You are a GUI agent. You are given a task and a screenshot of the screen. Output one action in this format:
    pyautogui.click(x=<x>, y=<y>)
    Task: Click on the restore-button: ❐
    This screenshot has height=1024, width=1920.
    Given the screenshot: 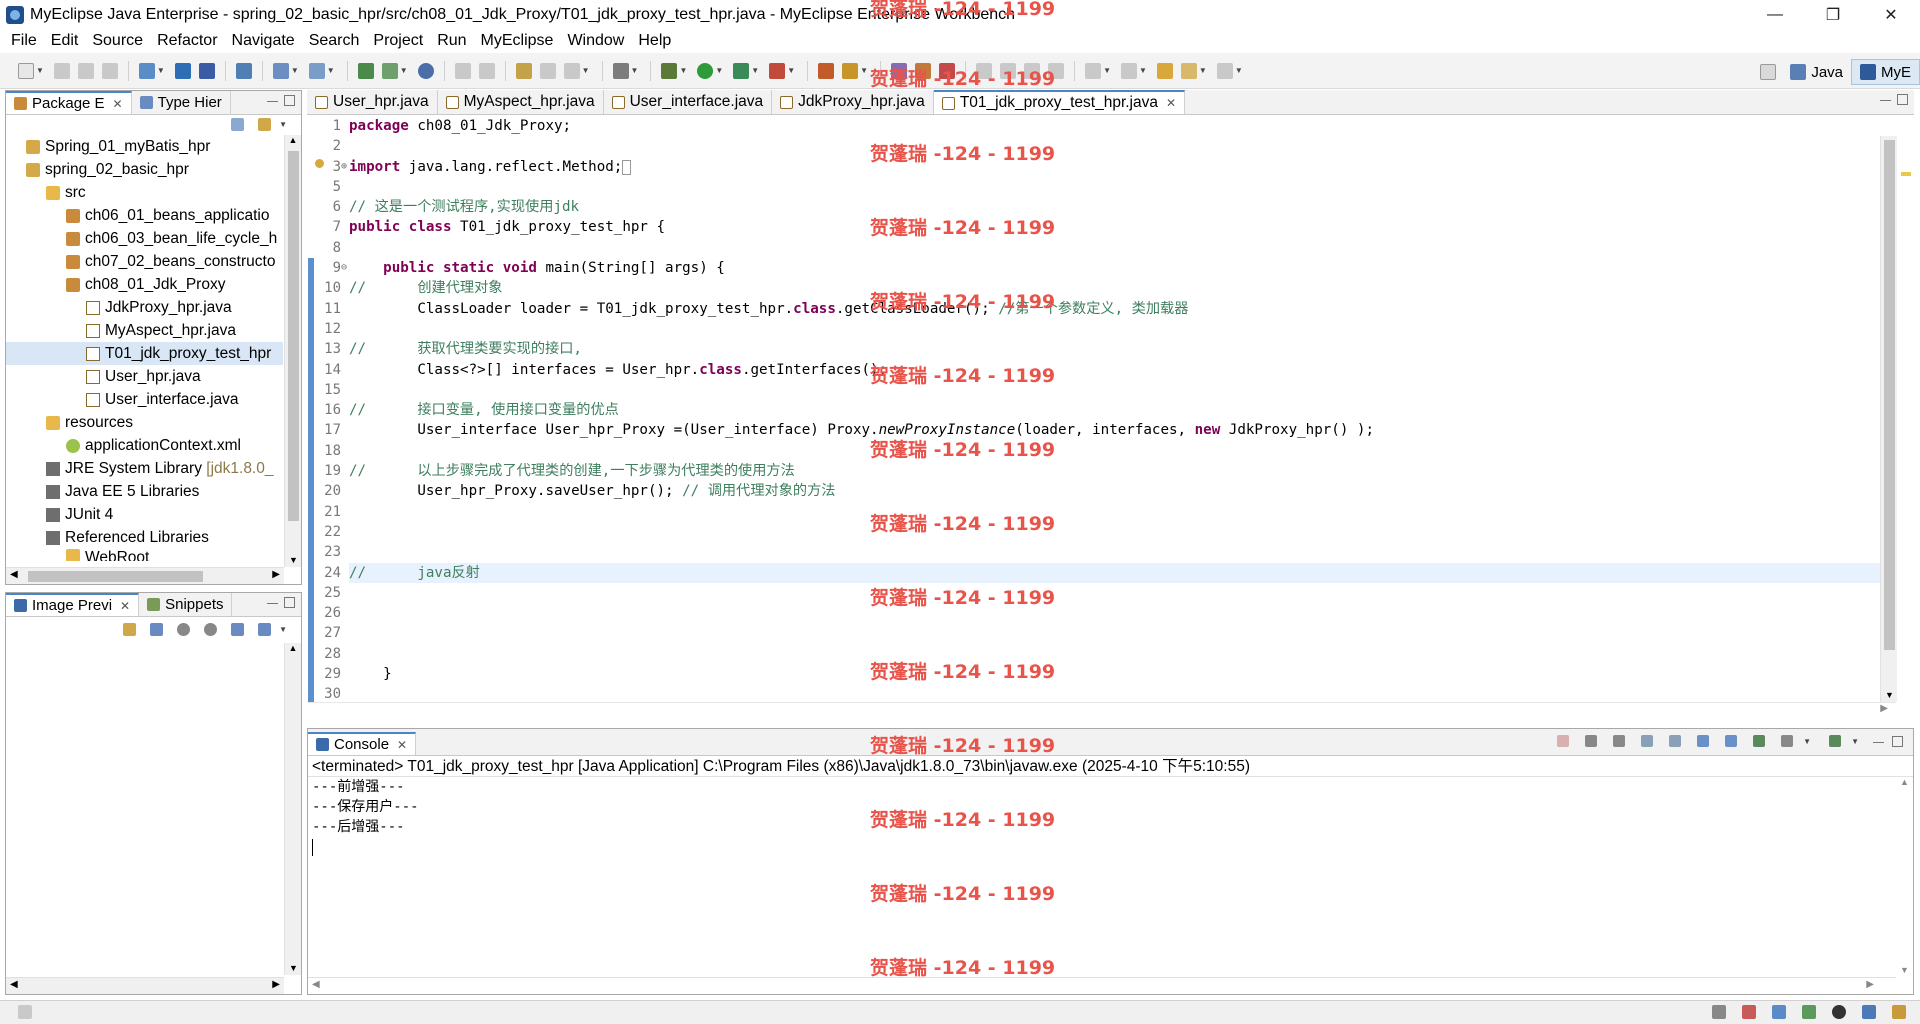 What is the action you would take?
    pyautogui.click(x=1833, y=14)
    